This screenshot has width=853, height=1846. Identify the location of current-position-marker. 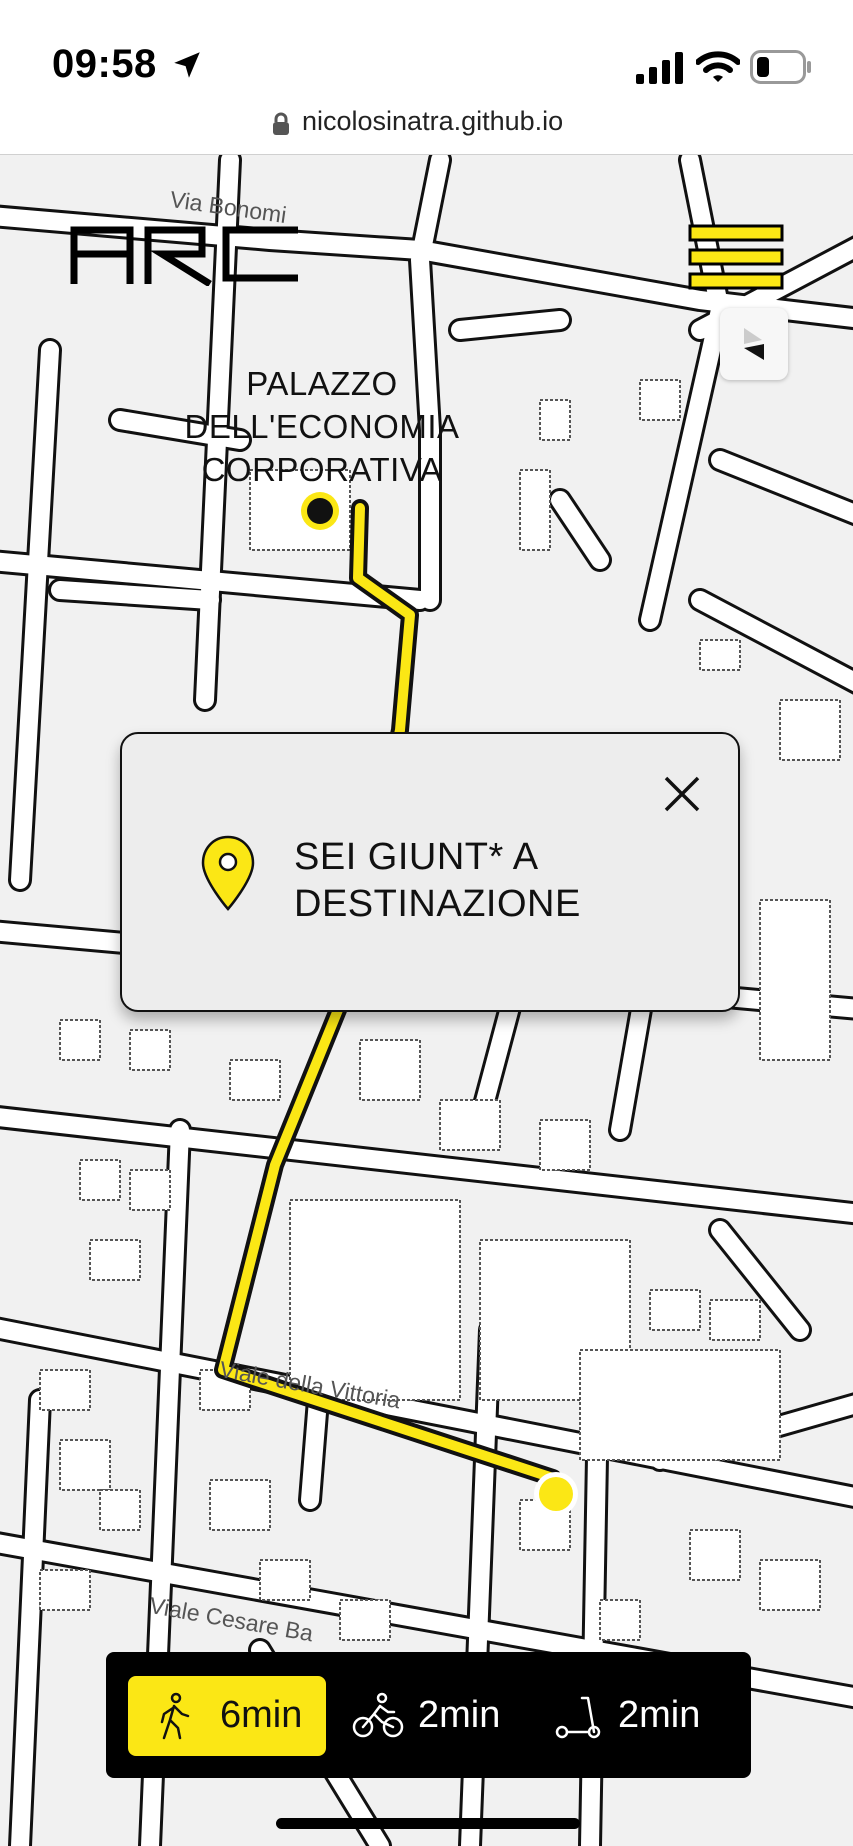
(556, 1494).